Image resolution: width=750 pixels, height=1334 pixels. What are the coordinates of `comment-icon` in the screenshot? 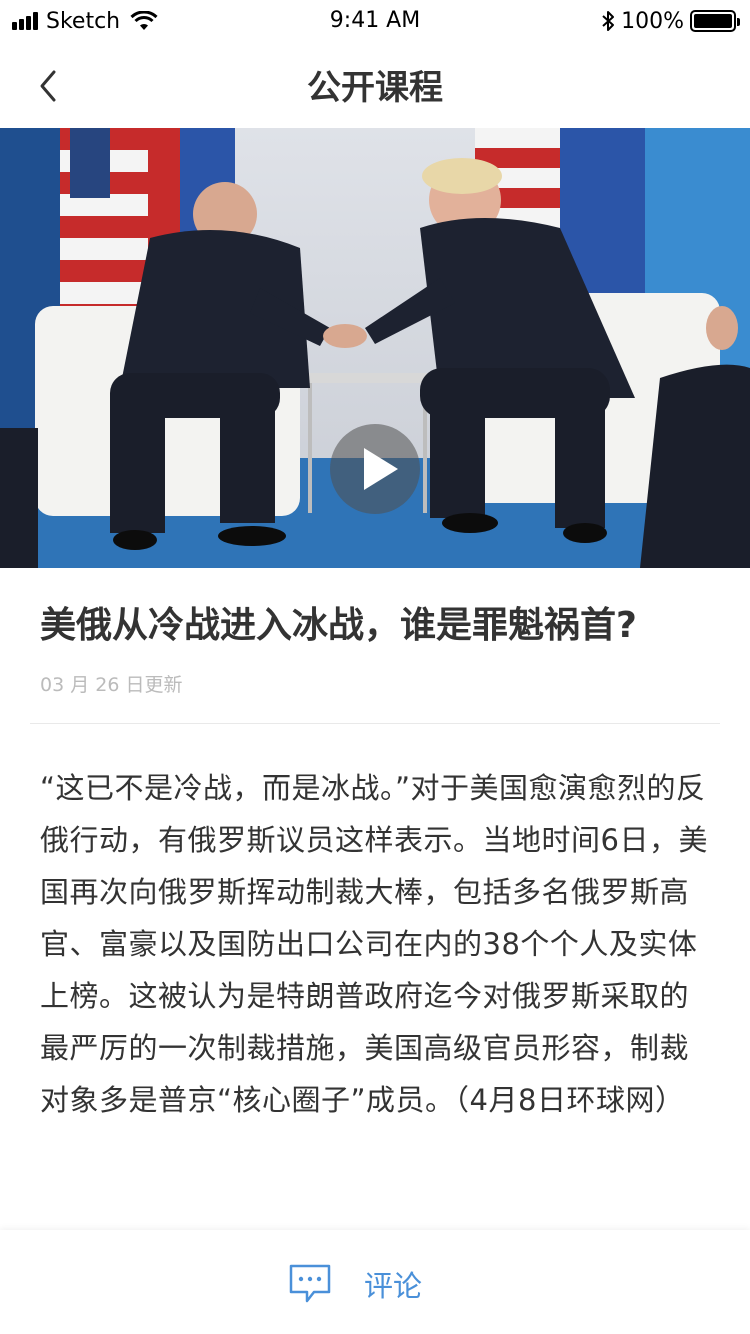 It's located at (310, 1283).